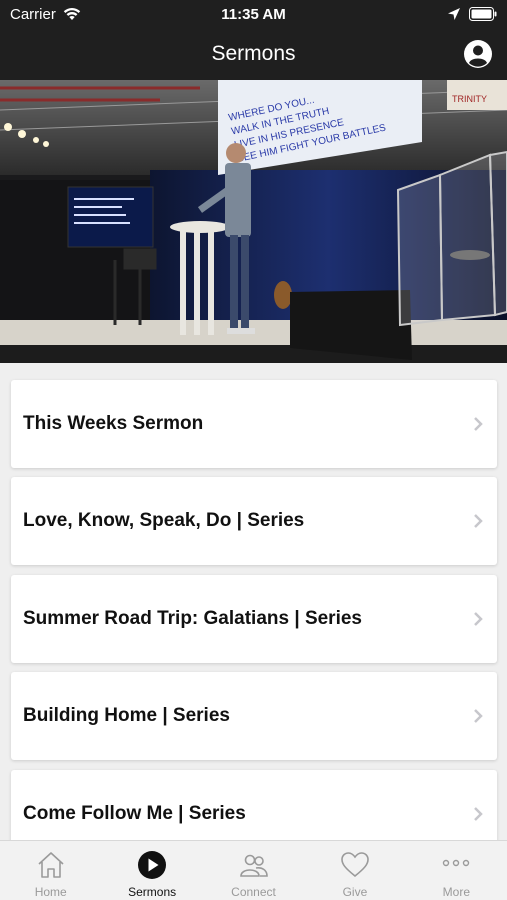 The image size is (507, 900). Describe the element at coordinates (113, 423) in the screenshot. I see `sermon-card-label: This Weeks Sermon` at that location.